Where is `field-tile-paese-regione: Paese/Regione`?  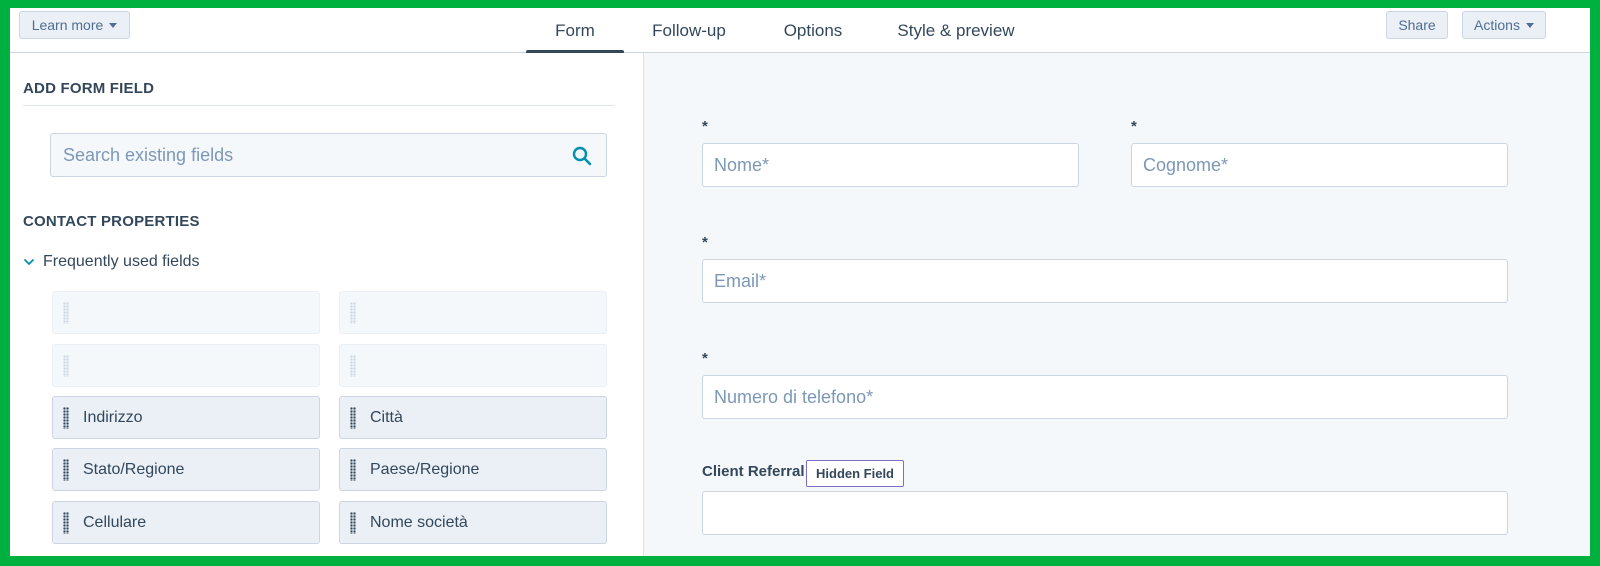 field-tile-paese-regione: Paese/Regione is located at coordinates (473, 469).